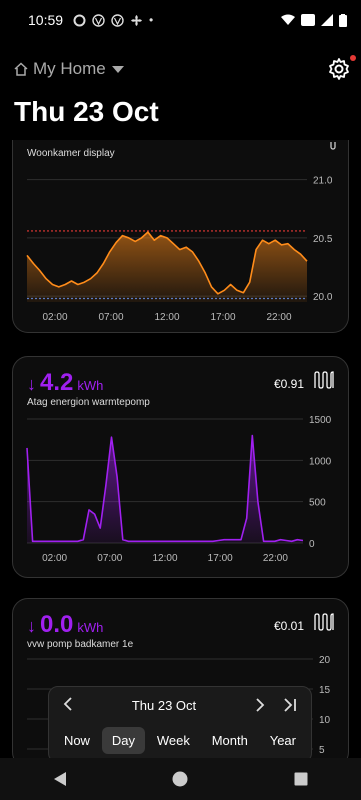 This screenshot has height=800, width=361. What do you see at coordinates (327, 20) in the screenshot?
I see `signal-icon` at bounding box center [327, 20].